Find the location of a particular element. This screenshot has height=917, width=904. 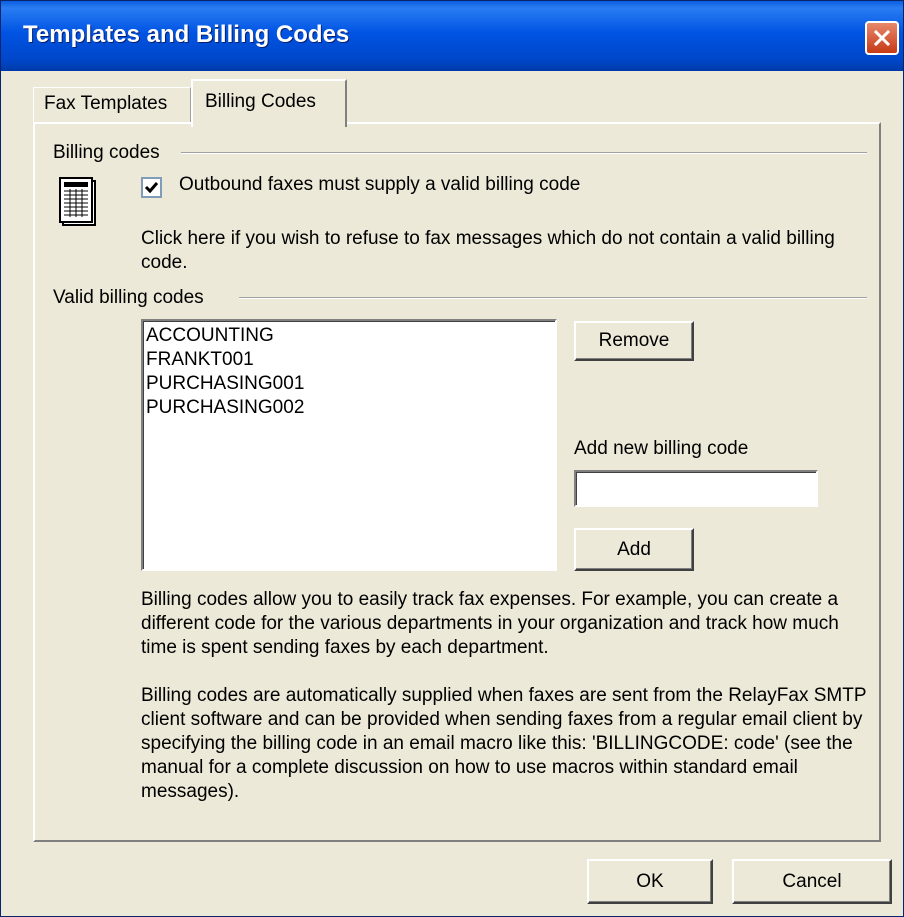

close-icon is located at coordinates (882, 38).